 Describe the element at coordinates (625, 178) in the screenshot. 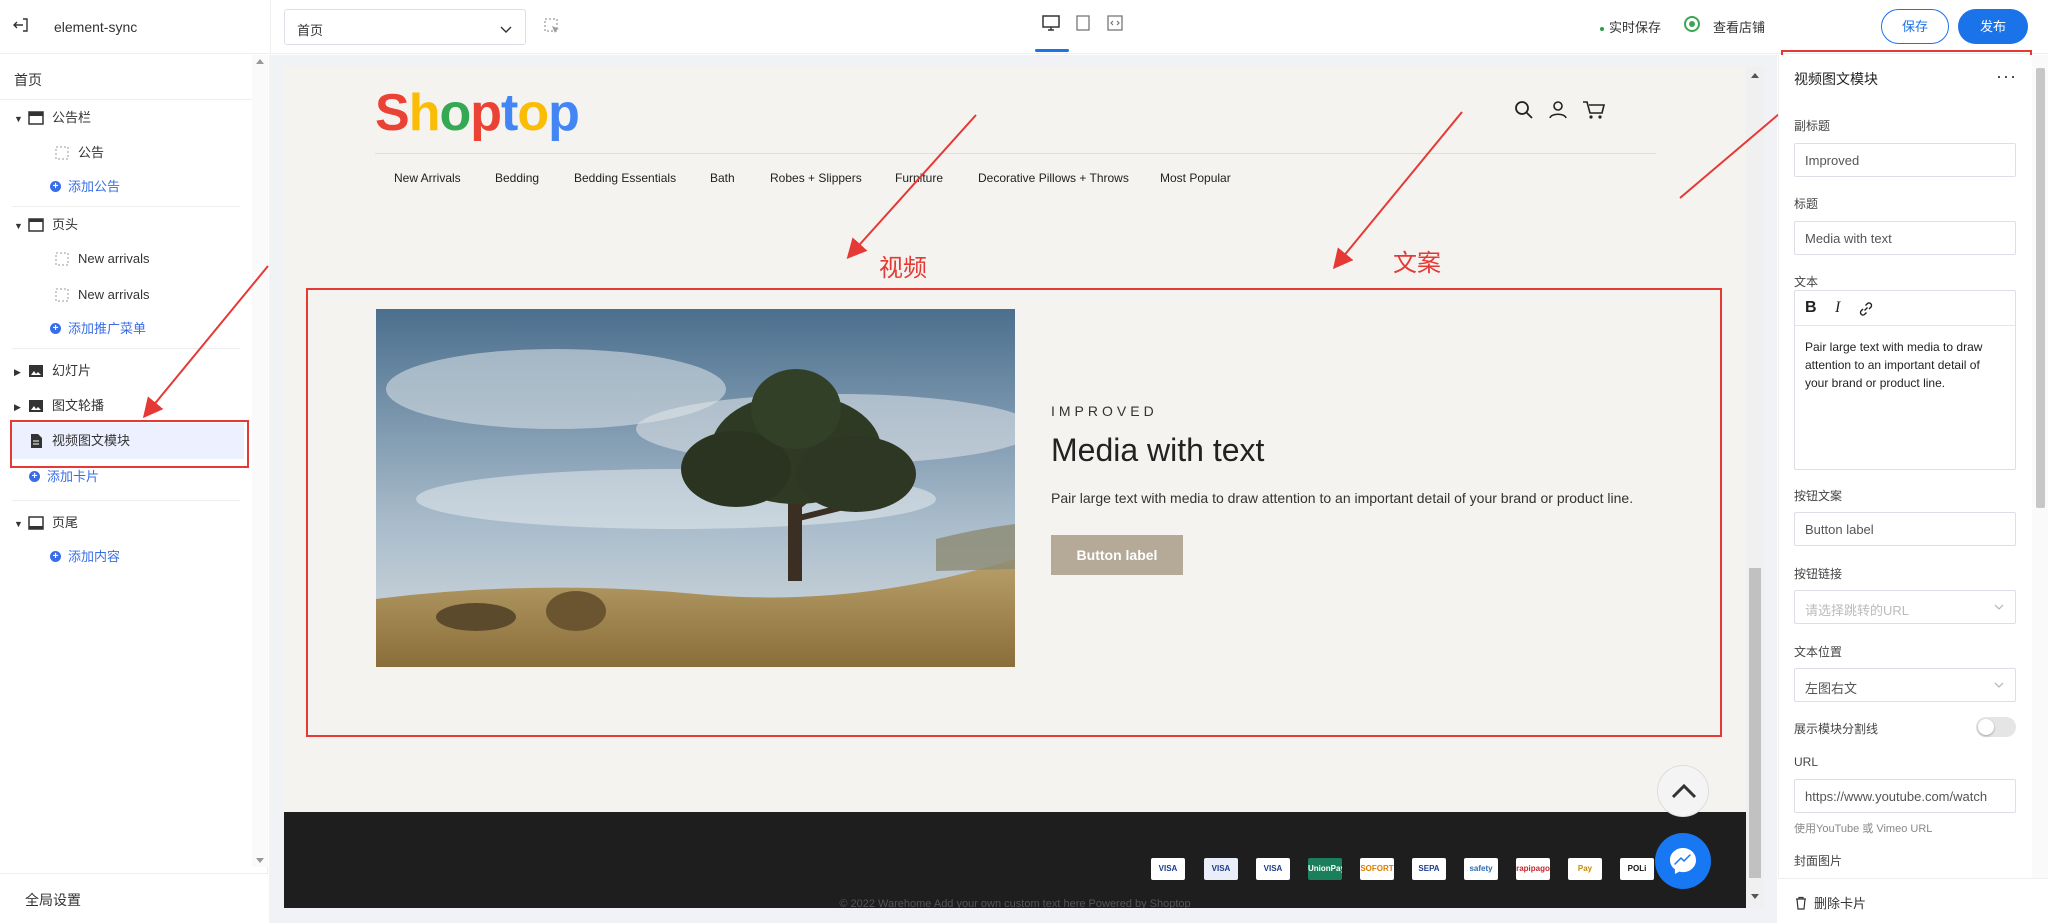

I see `nav-link-bedding-essentials: Bedding Essentials` at that location.